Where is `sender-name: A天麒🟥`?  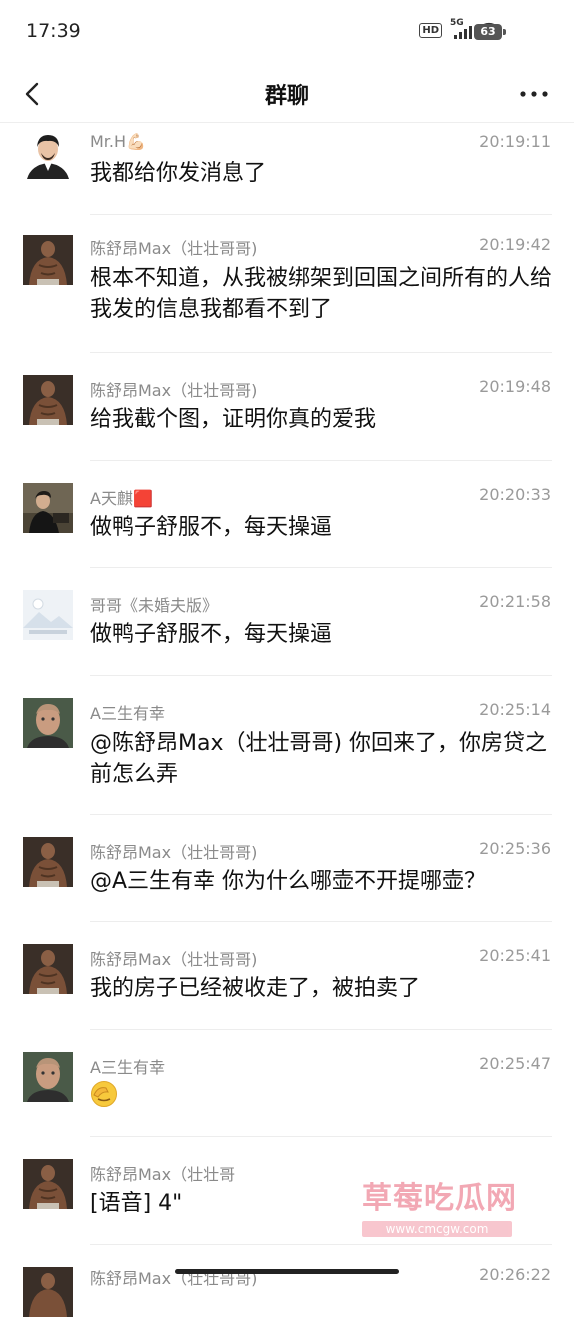 sender-name: A天麒🟥 is located at coordinates (121, 498).